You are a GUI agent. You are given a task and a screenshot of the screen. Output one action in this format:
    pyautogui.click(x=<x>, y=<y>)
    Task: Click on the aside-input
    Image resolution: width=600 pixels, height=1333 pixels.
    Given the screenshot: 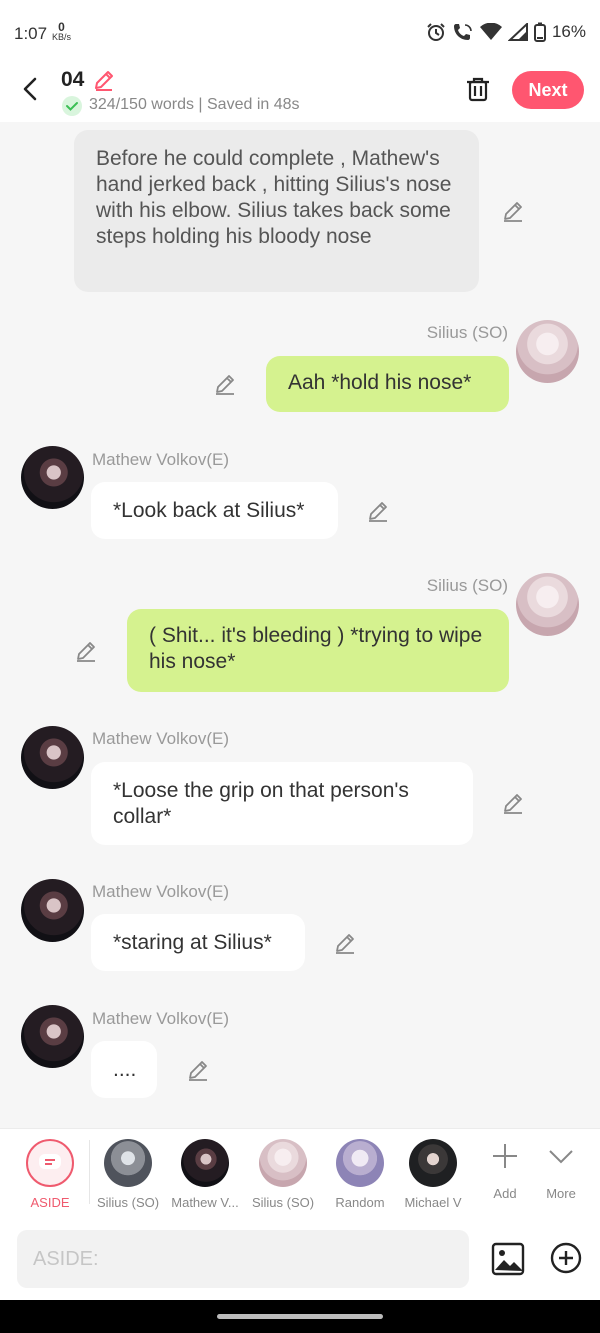 What is the action you would take?
    pyautogui.click(x=243, y=1259)
    